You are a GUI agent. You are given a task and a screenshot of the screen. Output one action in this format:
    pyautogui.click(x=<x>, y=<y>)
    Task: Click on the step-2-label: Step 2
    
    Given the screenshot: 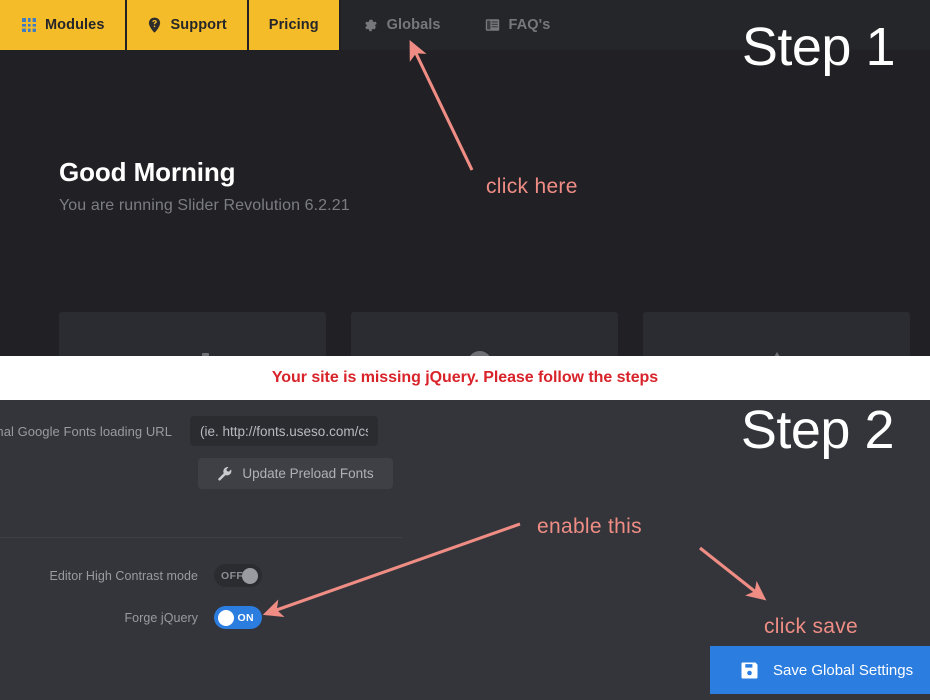 What is the action you would take?
    pyautogui.click(x=817, y=430)
    